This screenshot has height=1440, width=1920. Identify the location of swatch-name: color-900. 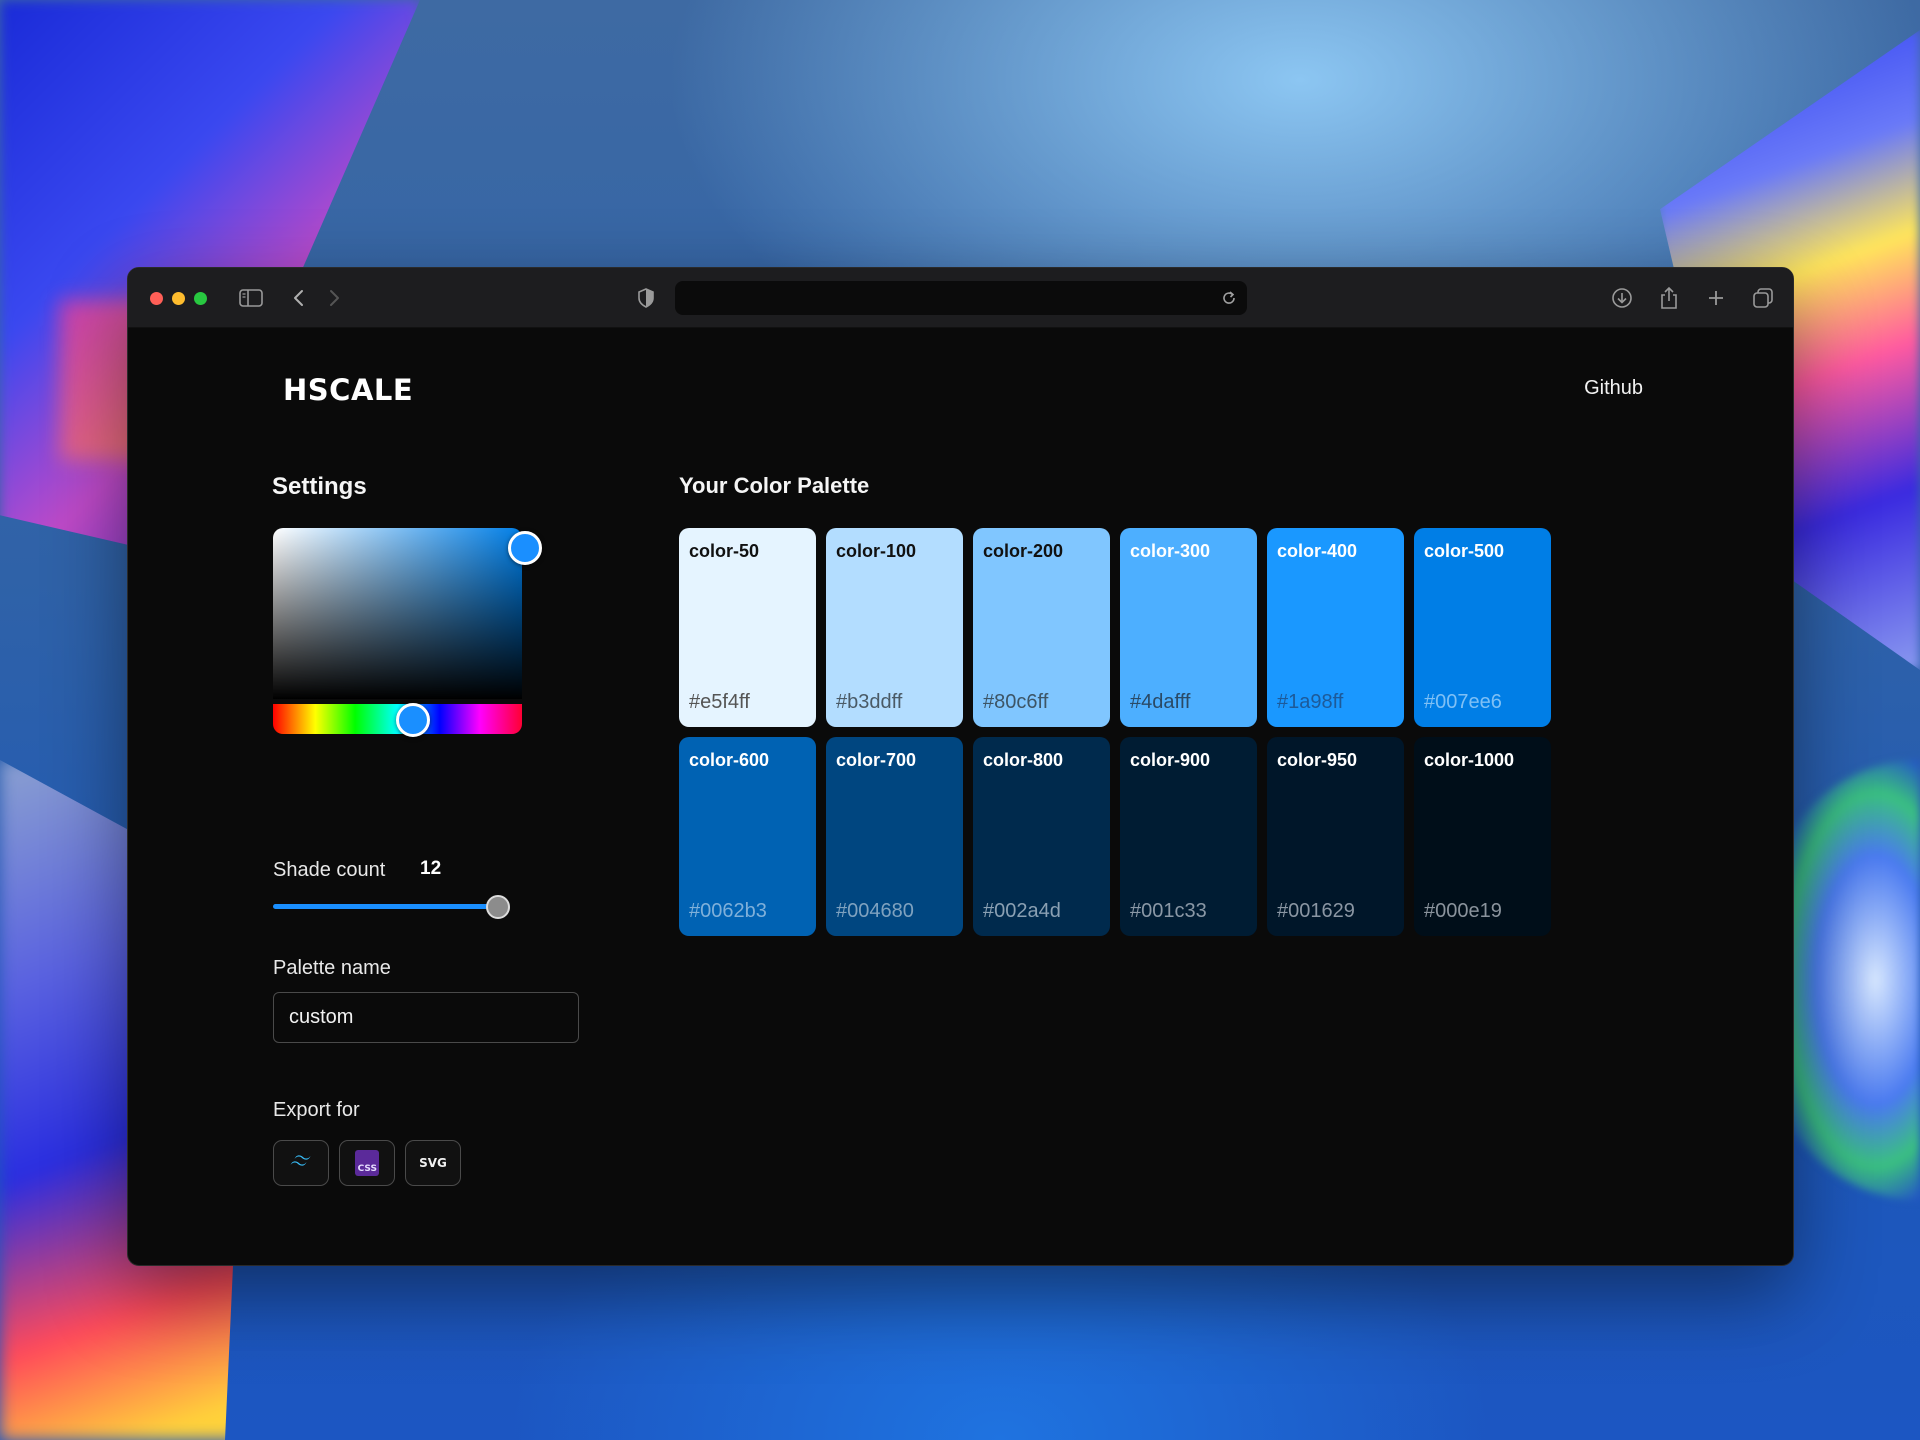
(1170, 760).